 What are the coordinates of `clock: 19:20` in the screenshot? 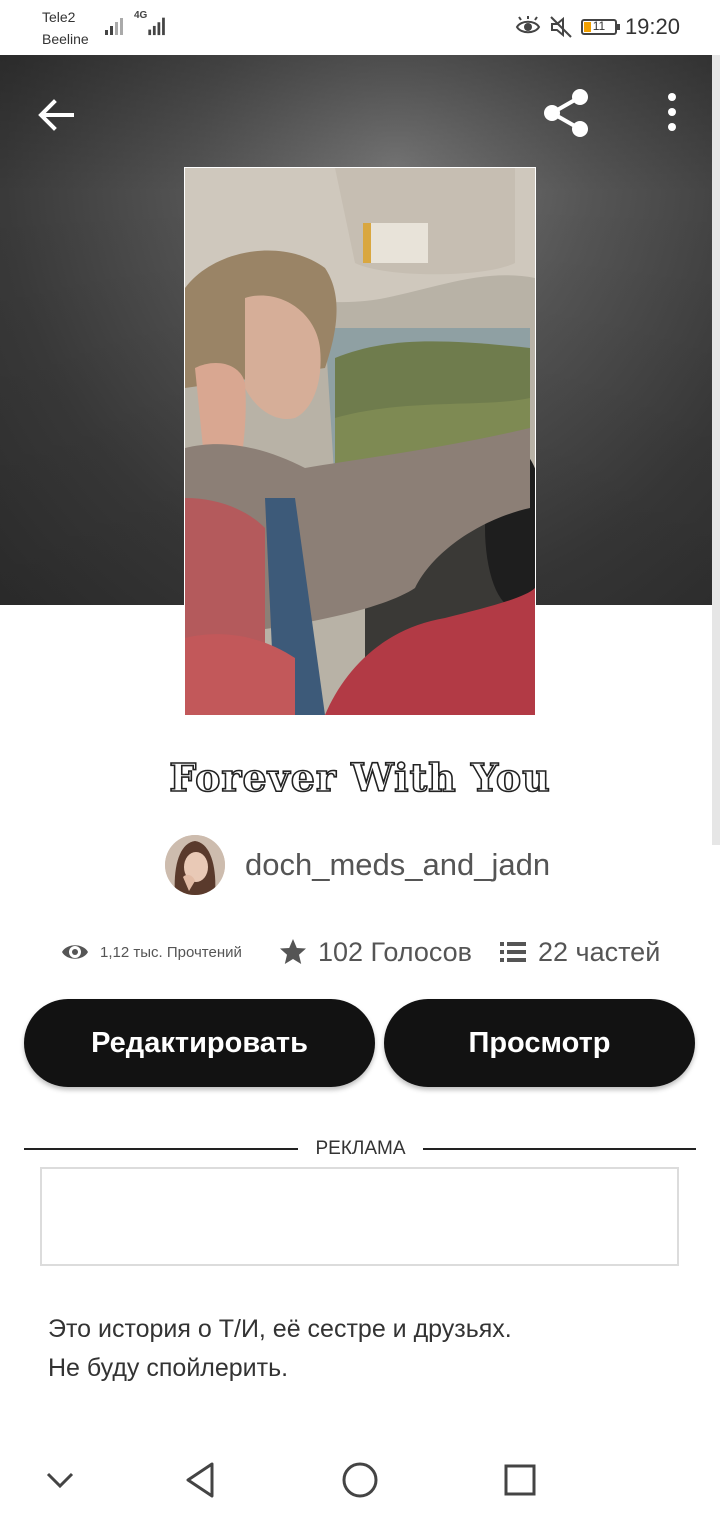 It's located at (652, 26).